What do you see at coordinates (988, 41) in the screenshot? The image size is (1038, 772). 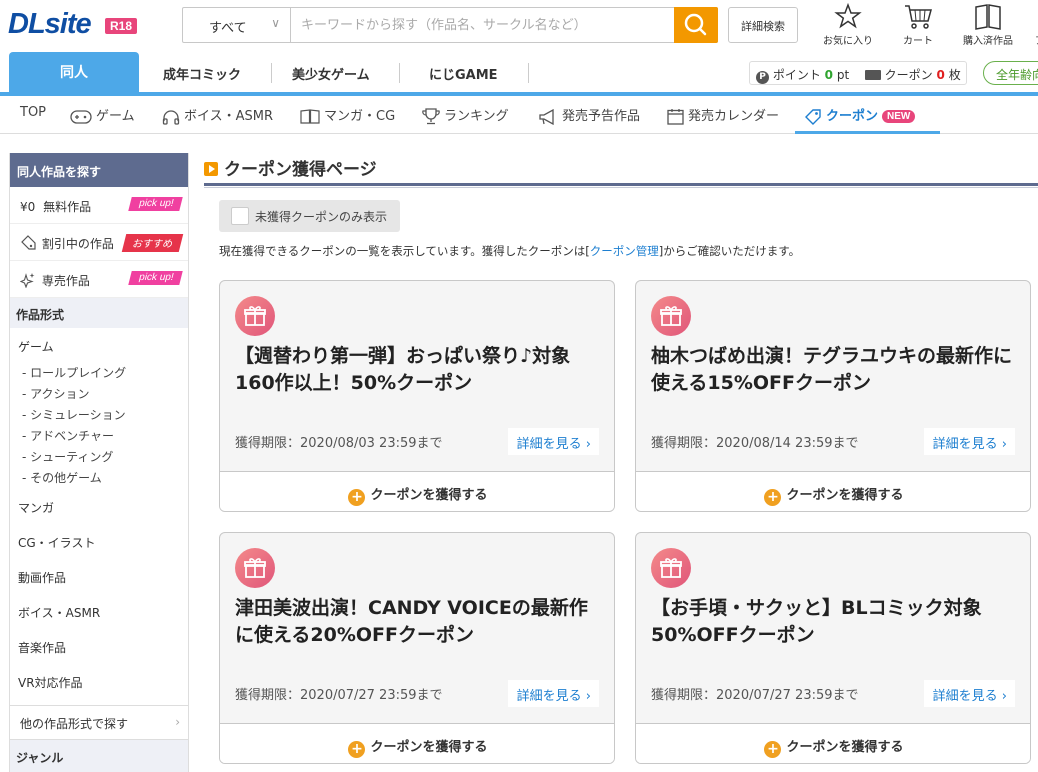 I see `purchased-label: 購入済作品` at bounding box center [988, 41].